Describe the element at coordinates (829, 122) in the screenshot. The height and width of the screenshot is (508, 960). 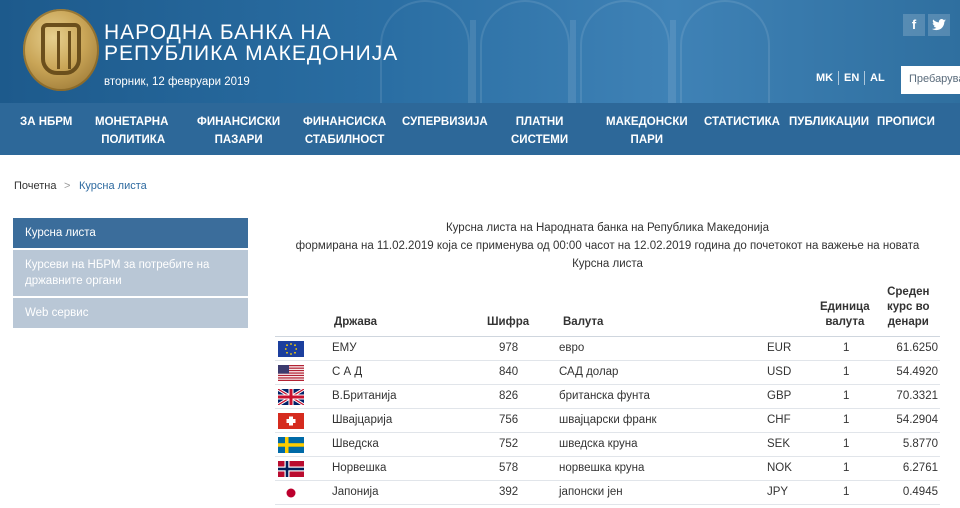
I see `nav-item-publications: ПУБЛИКАЦИИ` at that location.